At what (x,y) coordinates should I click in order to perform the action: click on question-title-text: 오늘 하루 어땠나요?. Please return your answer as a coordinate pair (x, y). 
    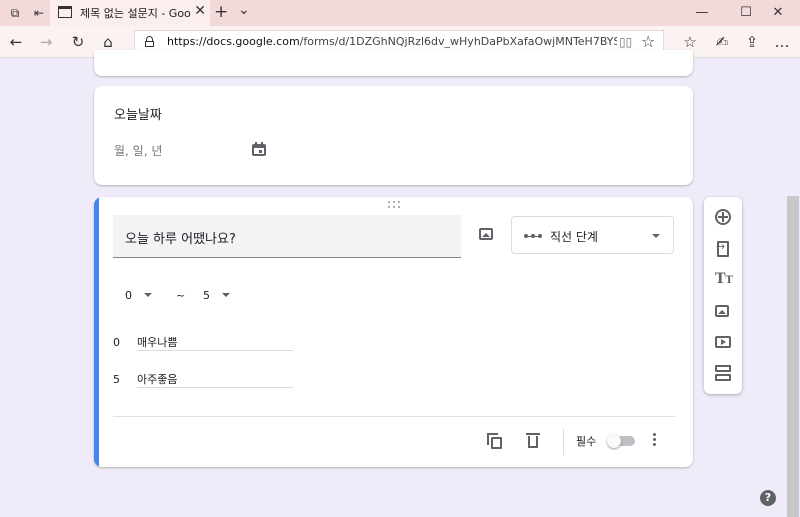
    Looking at the image, I should click on (180, 239).